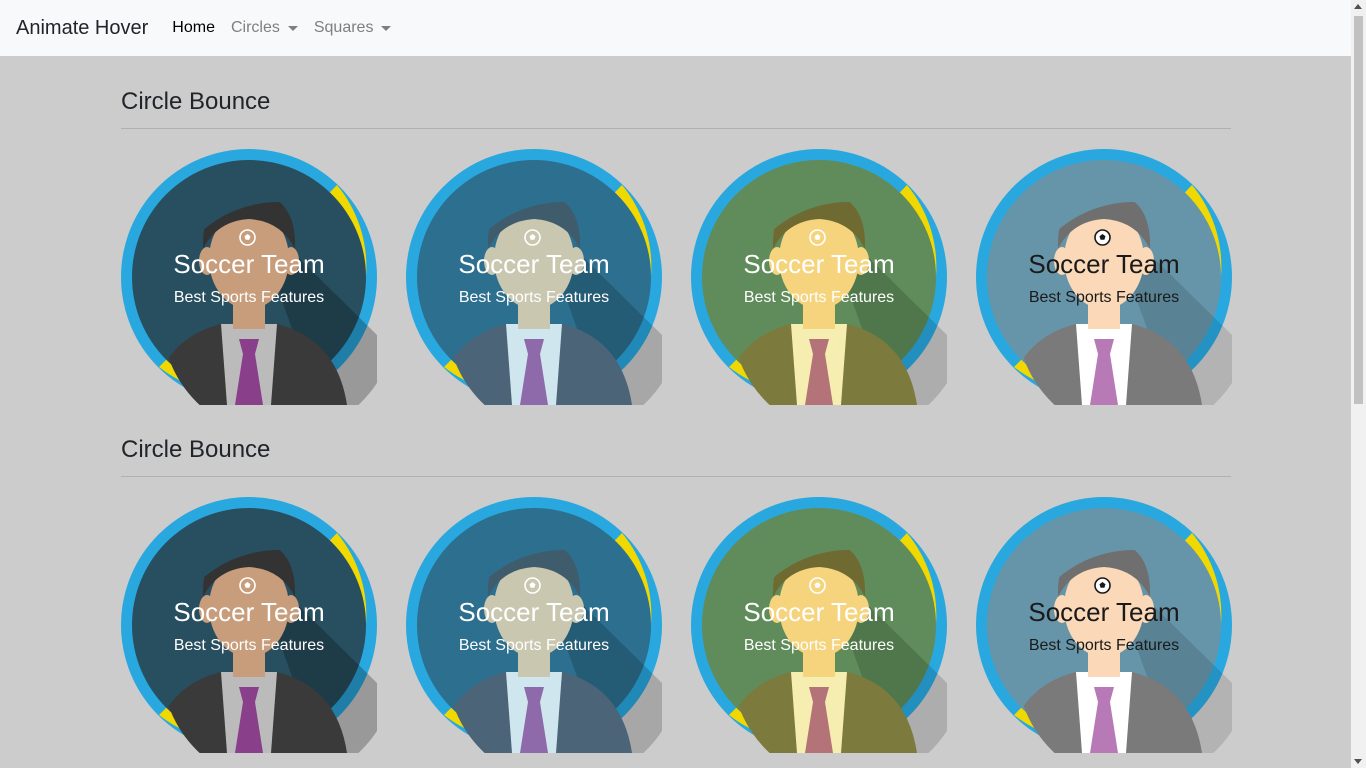  What do you see at coordinates (1358, 761) in the screenshot?
I see `scroll-down-arrow-icon` at bounding box center [1358, 761].